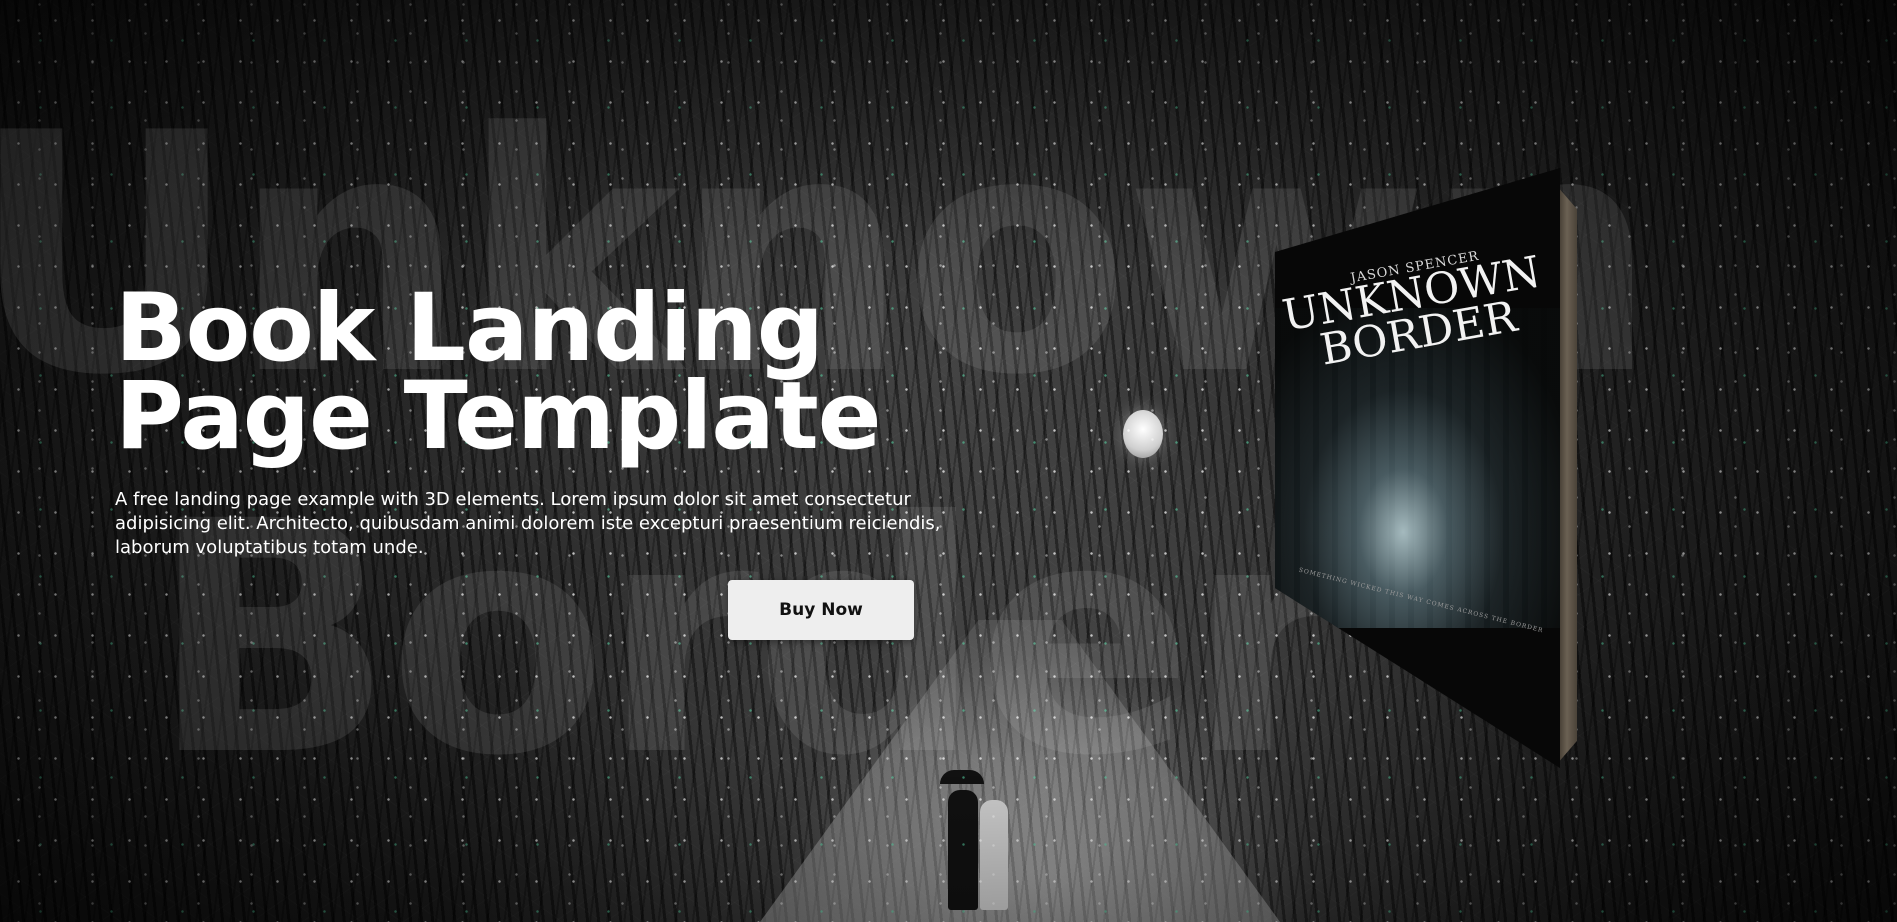 The width and height of the screenshot is (1897, 922). Describe the element at coordinates (821, 610) in the screenshot. I see `buy-now-button: Buy Now` at that location.